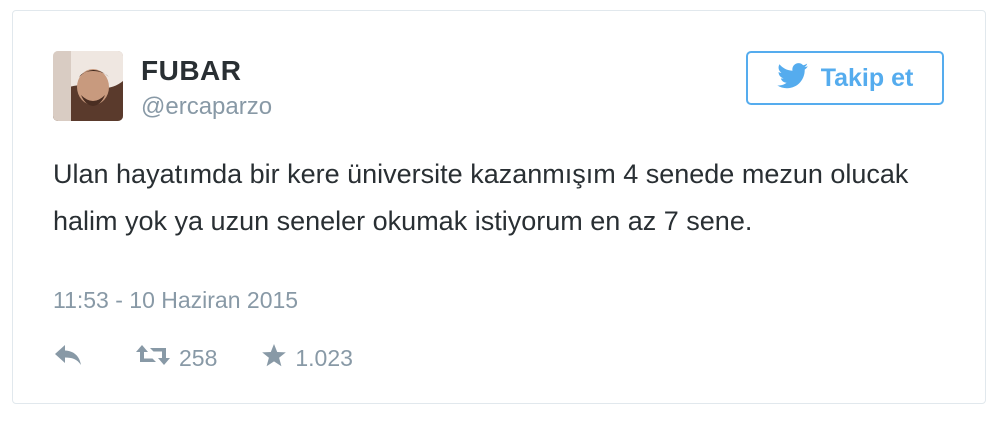 Image resolution: width=996 pixels, height=422 pixels. I want to click on reply-icon, so click(68, 358).